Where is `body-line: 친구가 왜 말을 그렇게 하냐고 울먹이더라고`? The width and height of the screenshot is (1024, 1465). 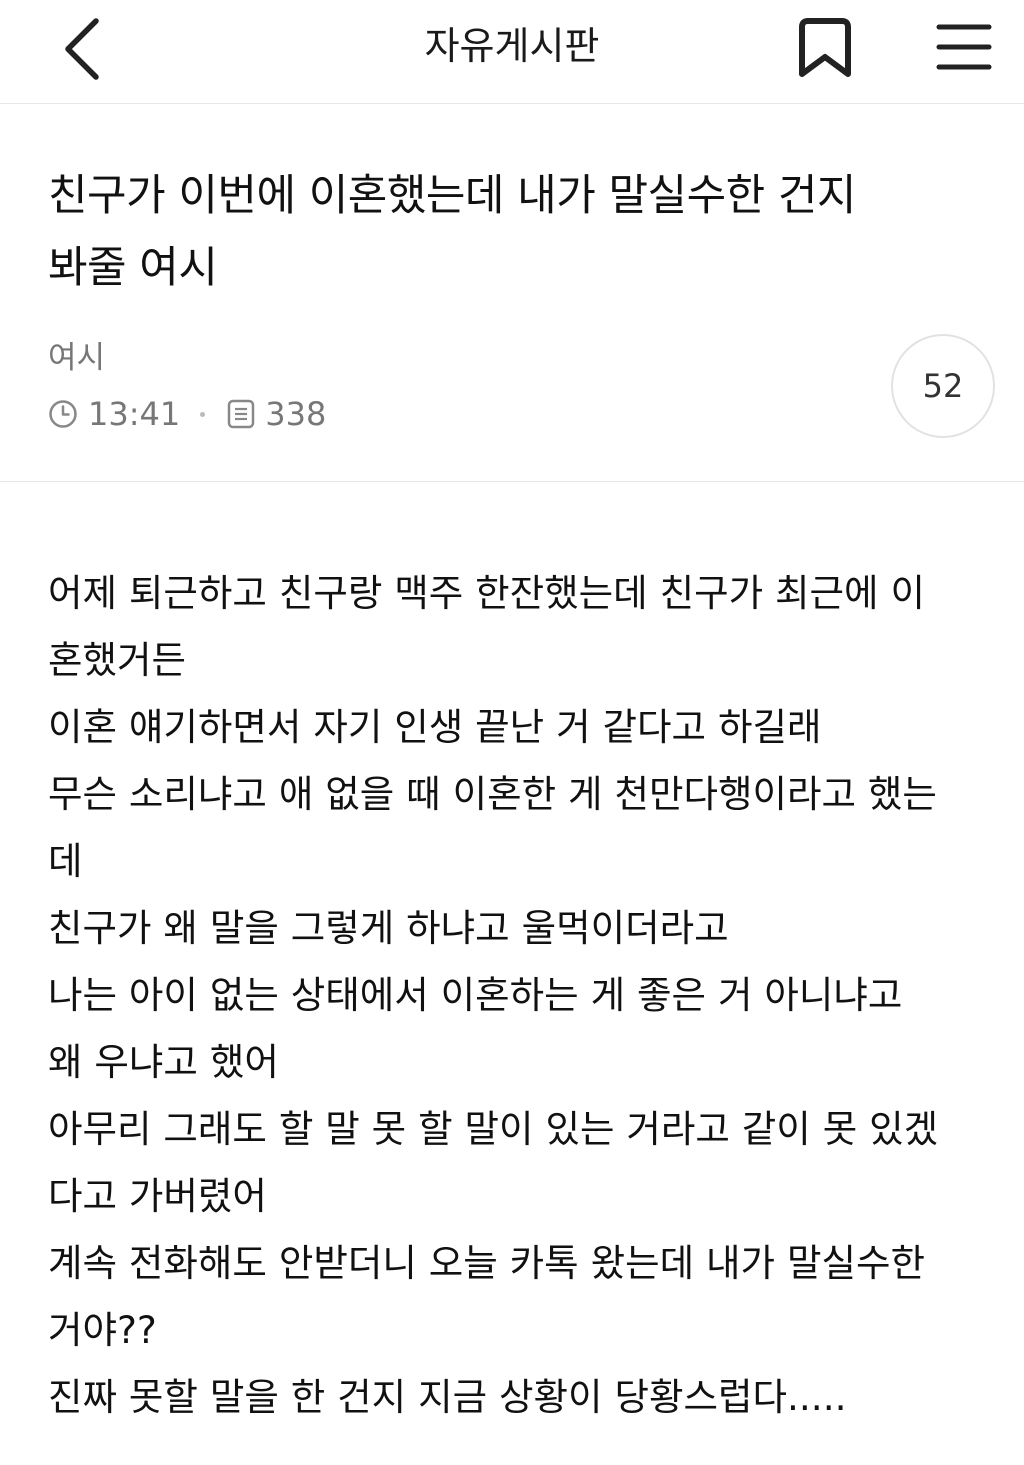
body-line: 친구가 왜 말을 그렇게 하냐고 울먹이더라고 is located at coordinates (388, 928).